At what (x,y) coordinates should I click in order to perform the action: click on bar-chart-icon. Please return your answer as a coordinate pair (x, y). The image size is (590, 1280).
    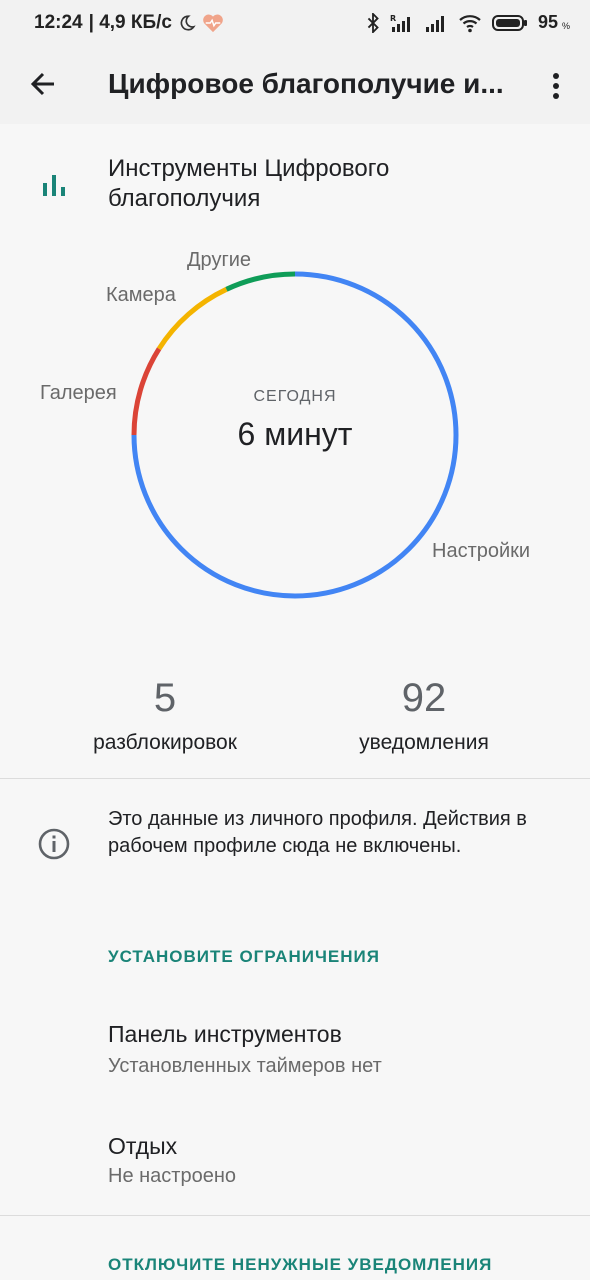
    Looking at the image, I should click on (54, 185).